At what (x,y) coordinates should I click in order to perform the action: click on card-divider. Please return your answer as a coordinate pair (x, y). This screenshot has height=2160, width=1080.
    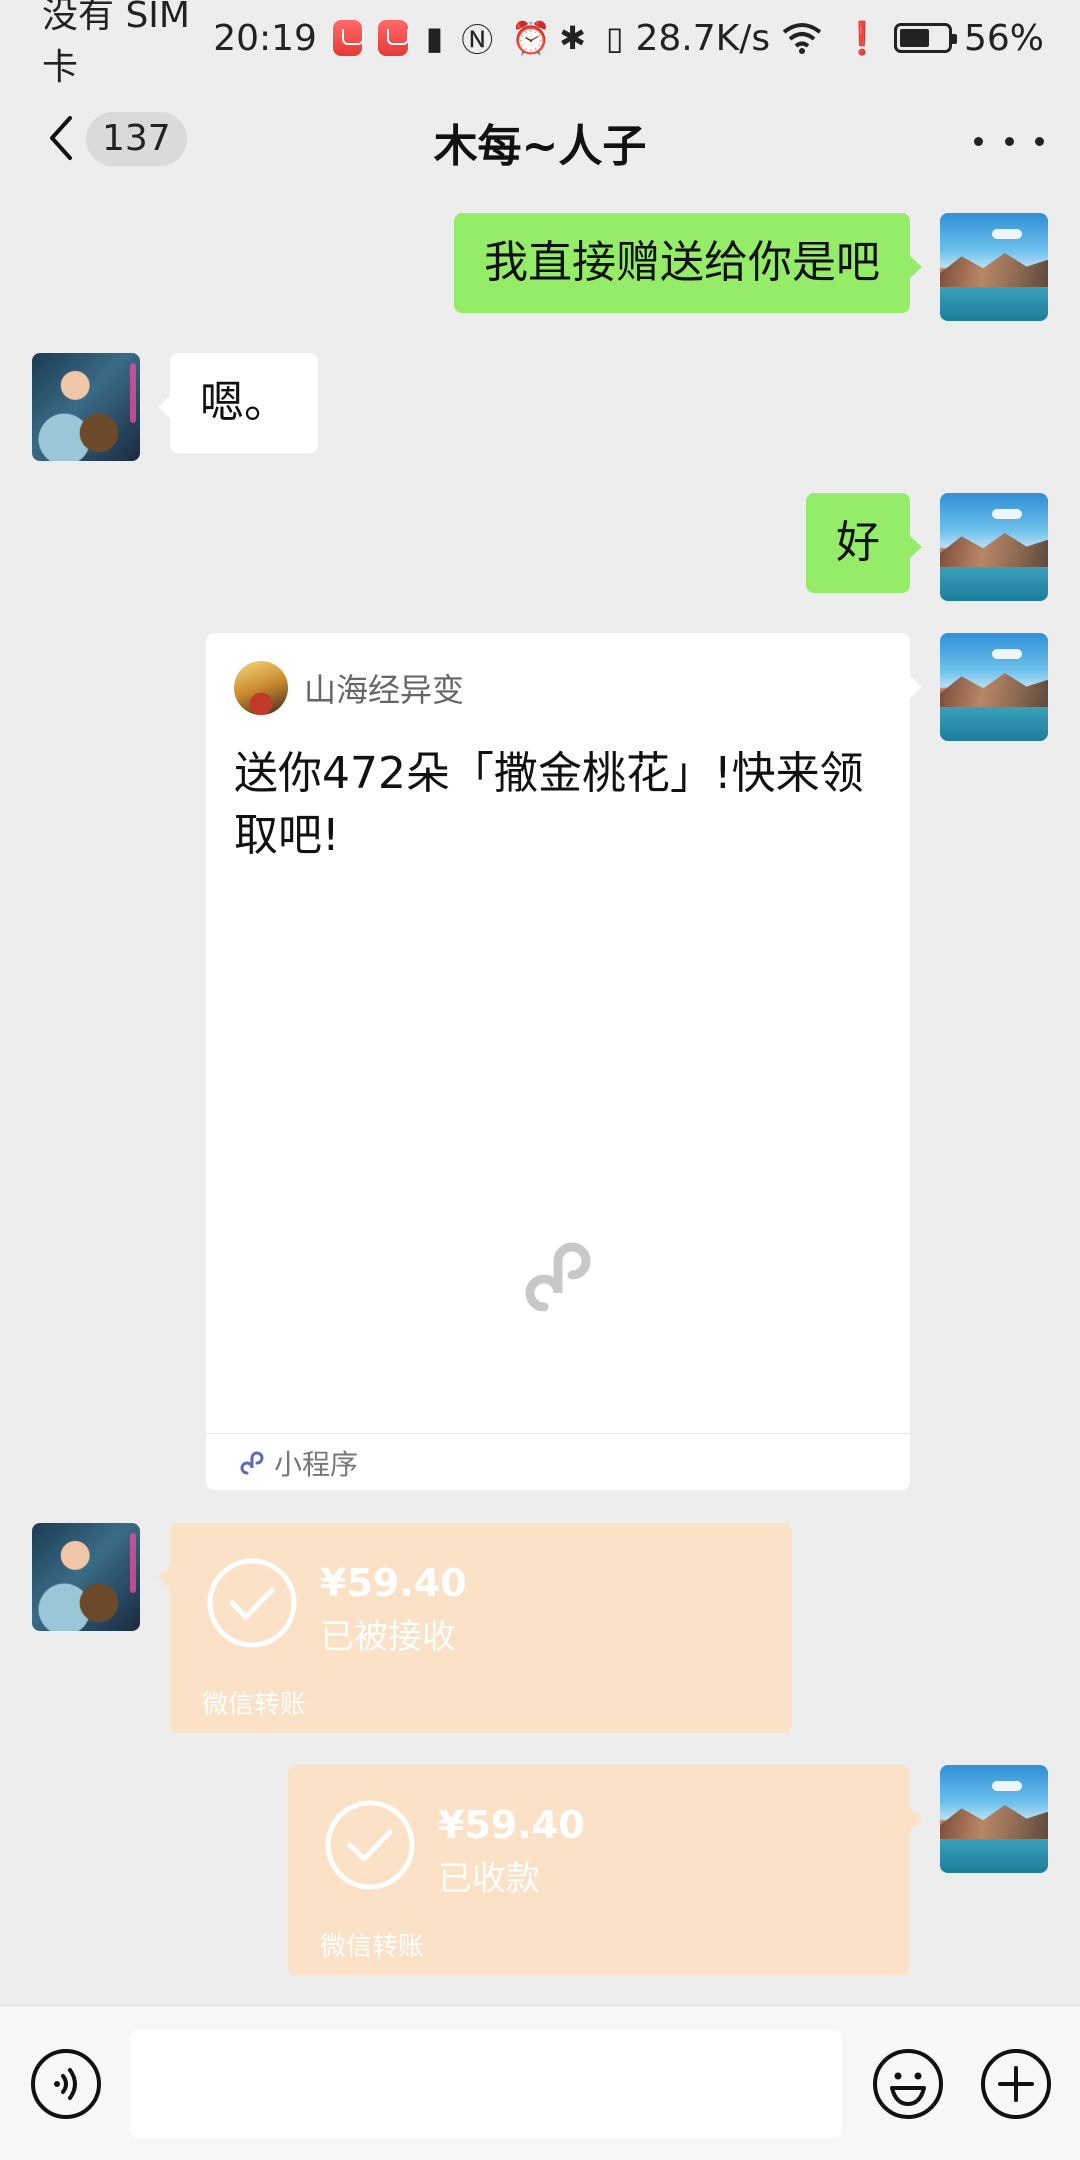
    Looking at the image, I should click on (558, 1433).